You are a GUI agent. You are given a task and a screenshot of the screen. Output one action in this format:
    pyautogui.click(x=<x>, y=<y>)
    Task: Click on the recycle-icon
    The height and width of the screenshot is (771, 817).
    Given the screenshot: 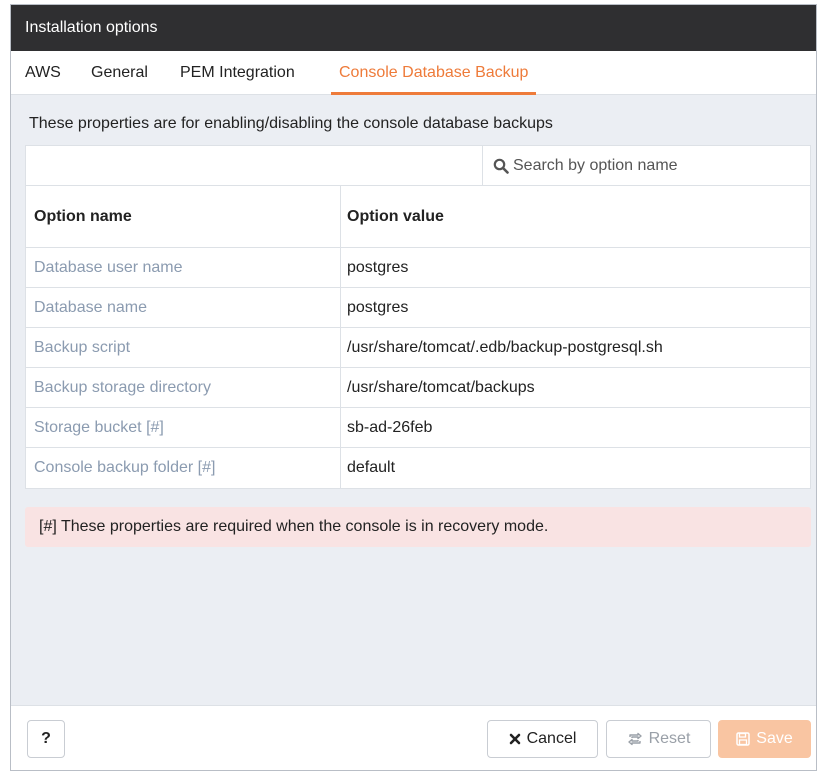 What is the action you would take?
    pyautogui.click(x=634, y=739)
    